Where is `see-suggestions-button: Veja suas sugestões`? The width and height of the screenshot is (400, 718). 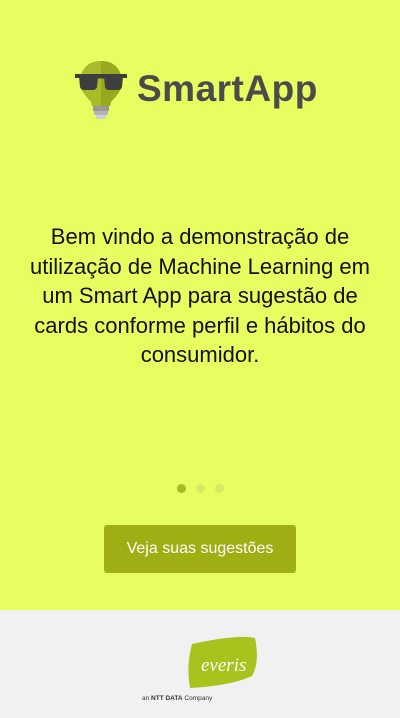
see-suggestions-button: Veja suas sugestões is located at coordinates (200, 549).